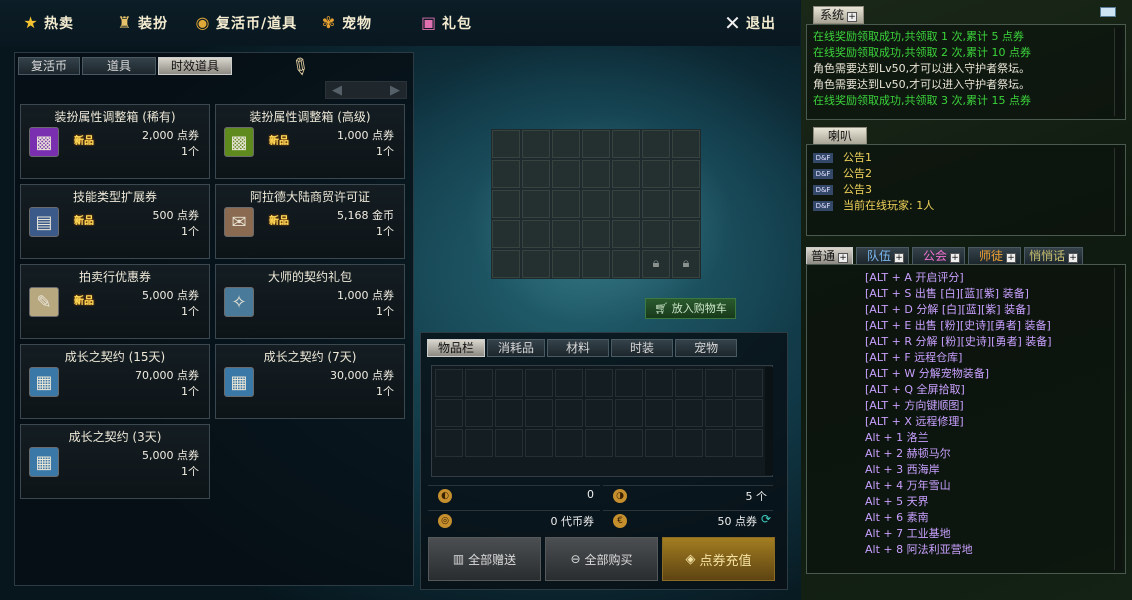 This screenshot has height=600, width=1132. I want to click on shop-item-card: 阿拉德大陆商贸许可证 ✉ 新品 5,168 金币 1个, so click(310, 221).